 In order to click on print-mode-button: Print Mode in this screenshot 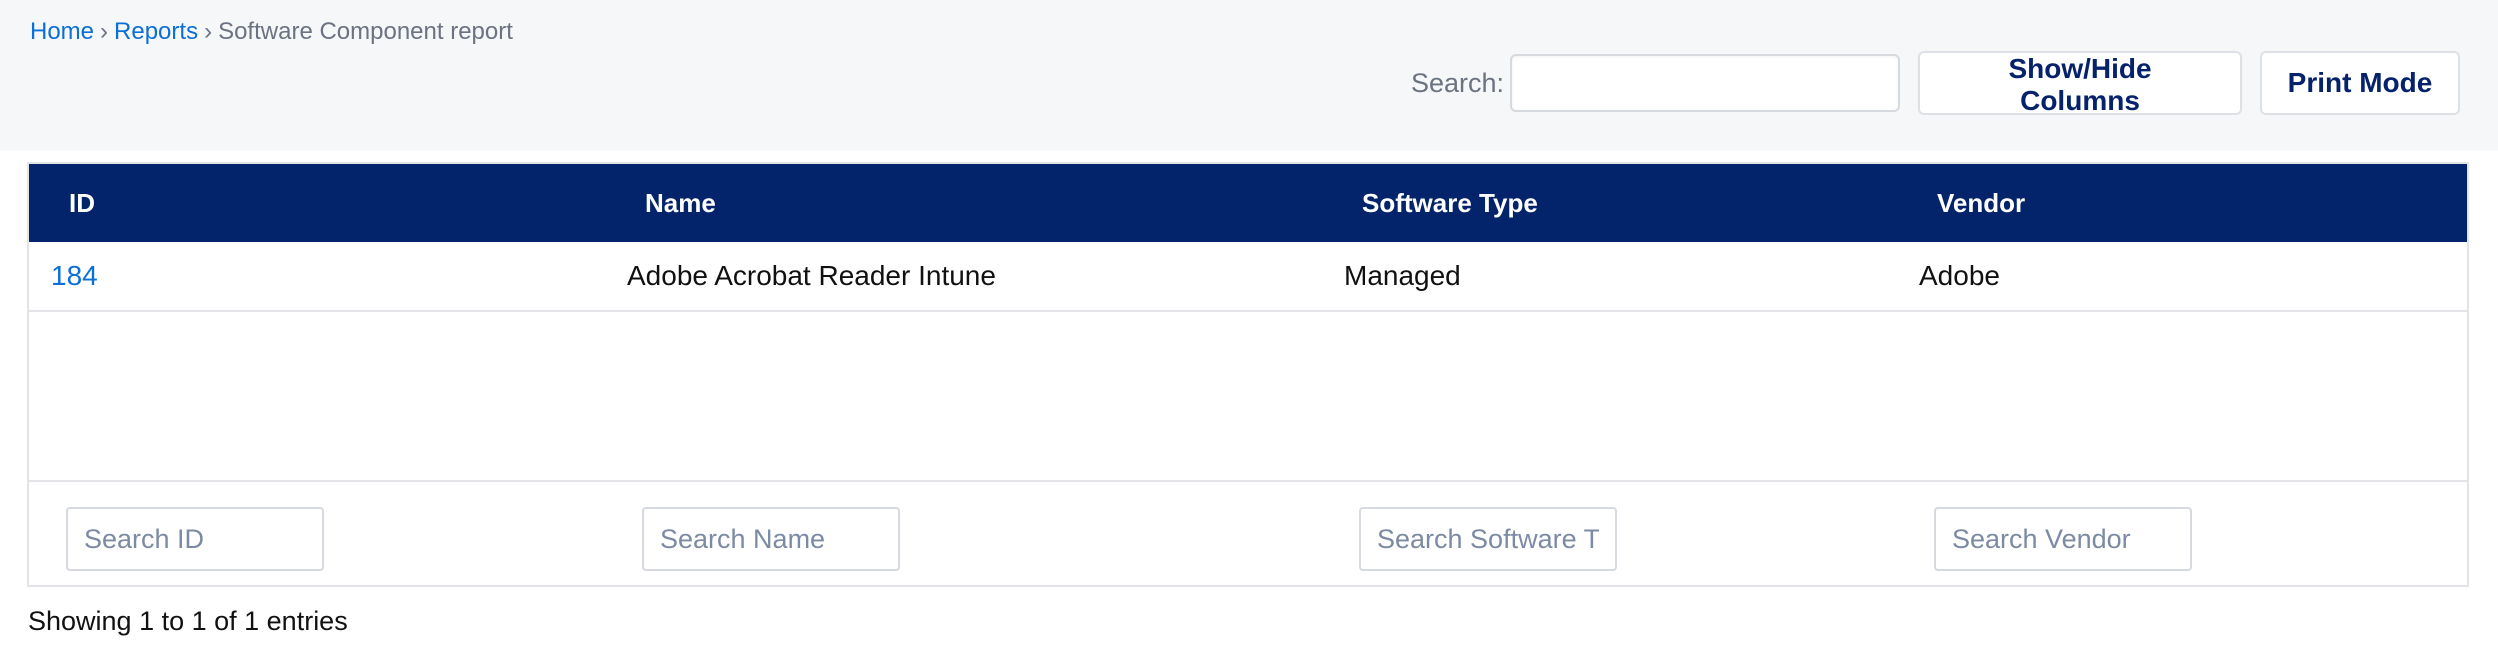, I will do `click(2360, 83)`.